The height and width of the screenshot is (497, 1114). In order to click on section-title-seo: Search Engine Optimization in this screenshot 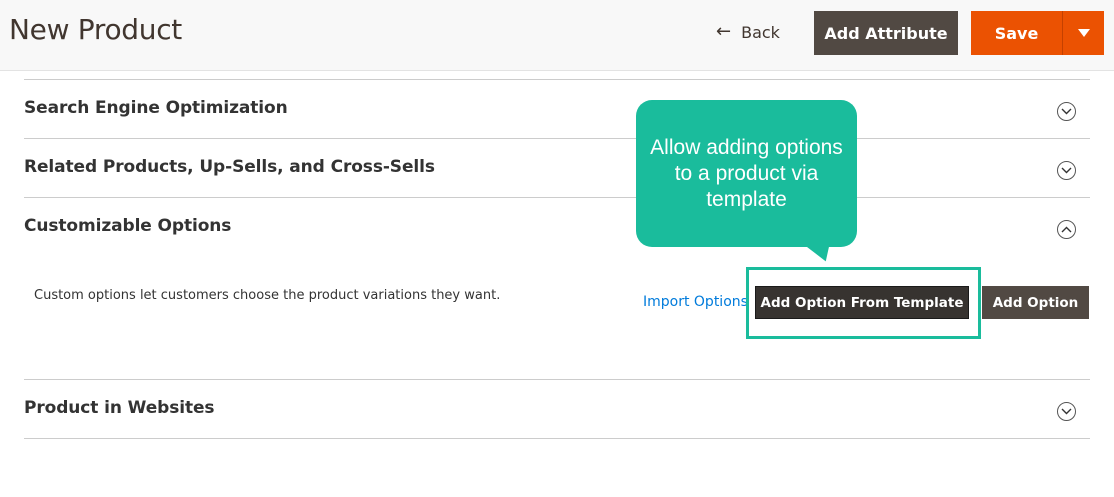, I will do `click(156, 108)`.